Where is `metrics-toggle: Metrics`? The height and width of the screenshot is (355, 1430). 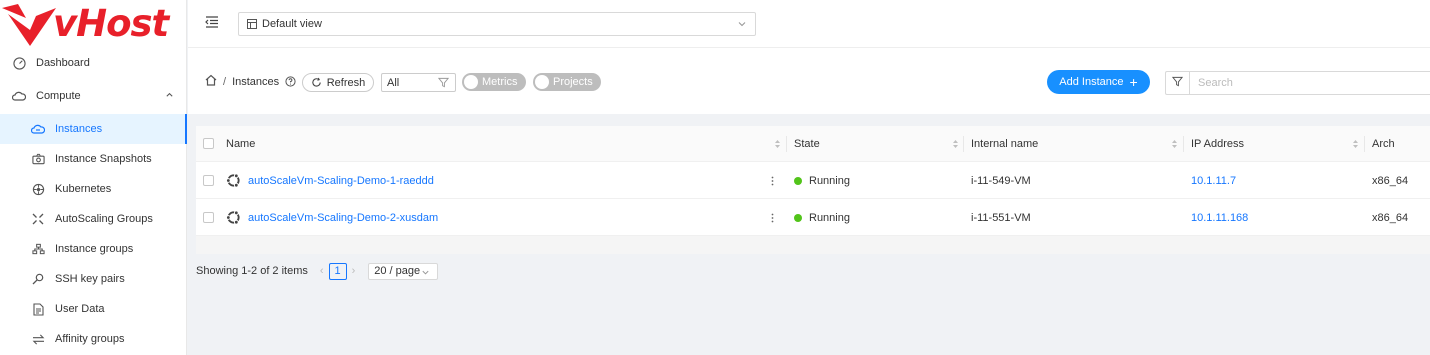 metrics-toggle: Metrics is located at coordinates (494, 82).